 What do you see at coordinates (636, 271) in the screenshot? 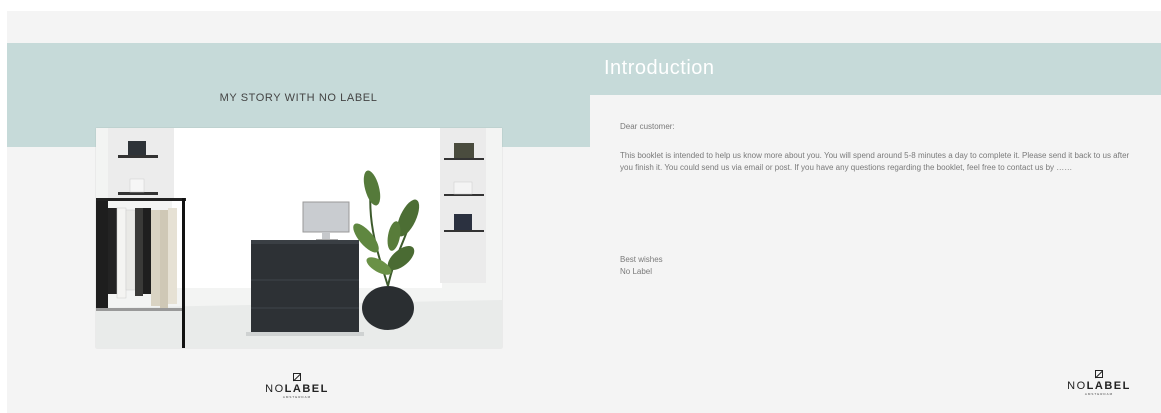
I see `signoff-line-2: No Label` at bounding box center [636, 271].